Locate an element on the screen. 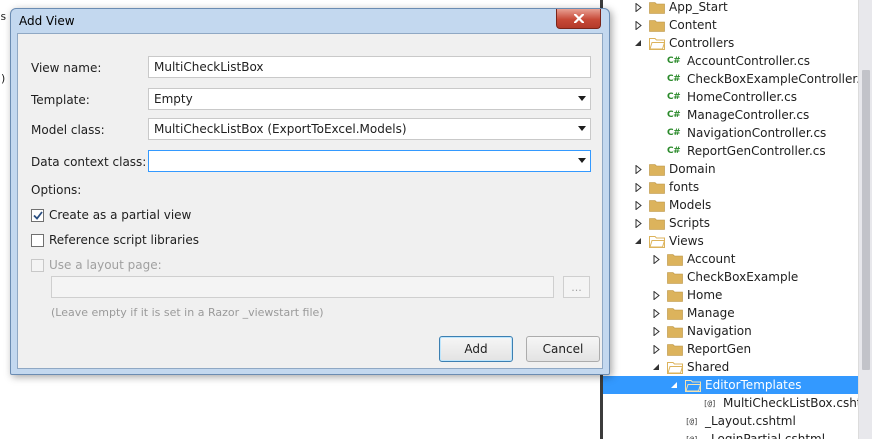 This screenshot has width=872, height=439. tree-item-account: Account is located at coordinates (730, 259).